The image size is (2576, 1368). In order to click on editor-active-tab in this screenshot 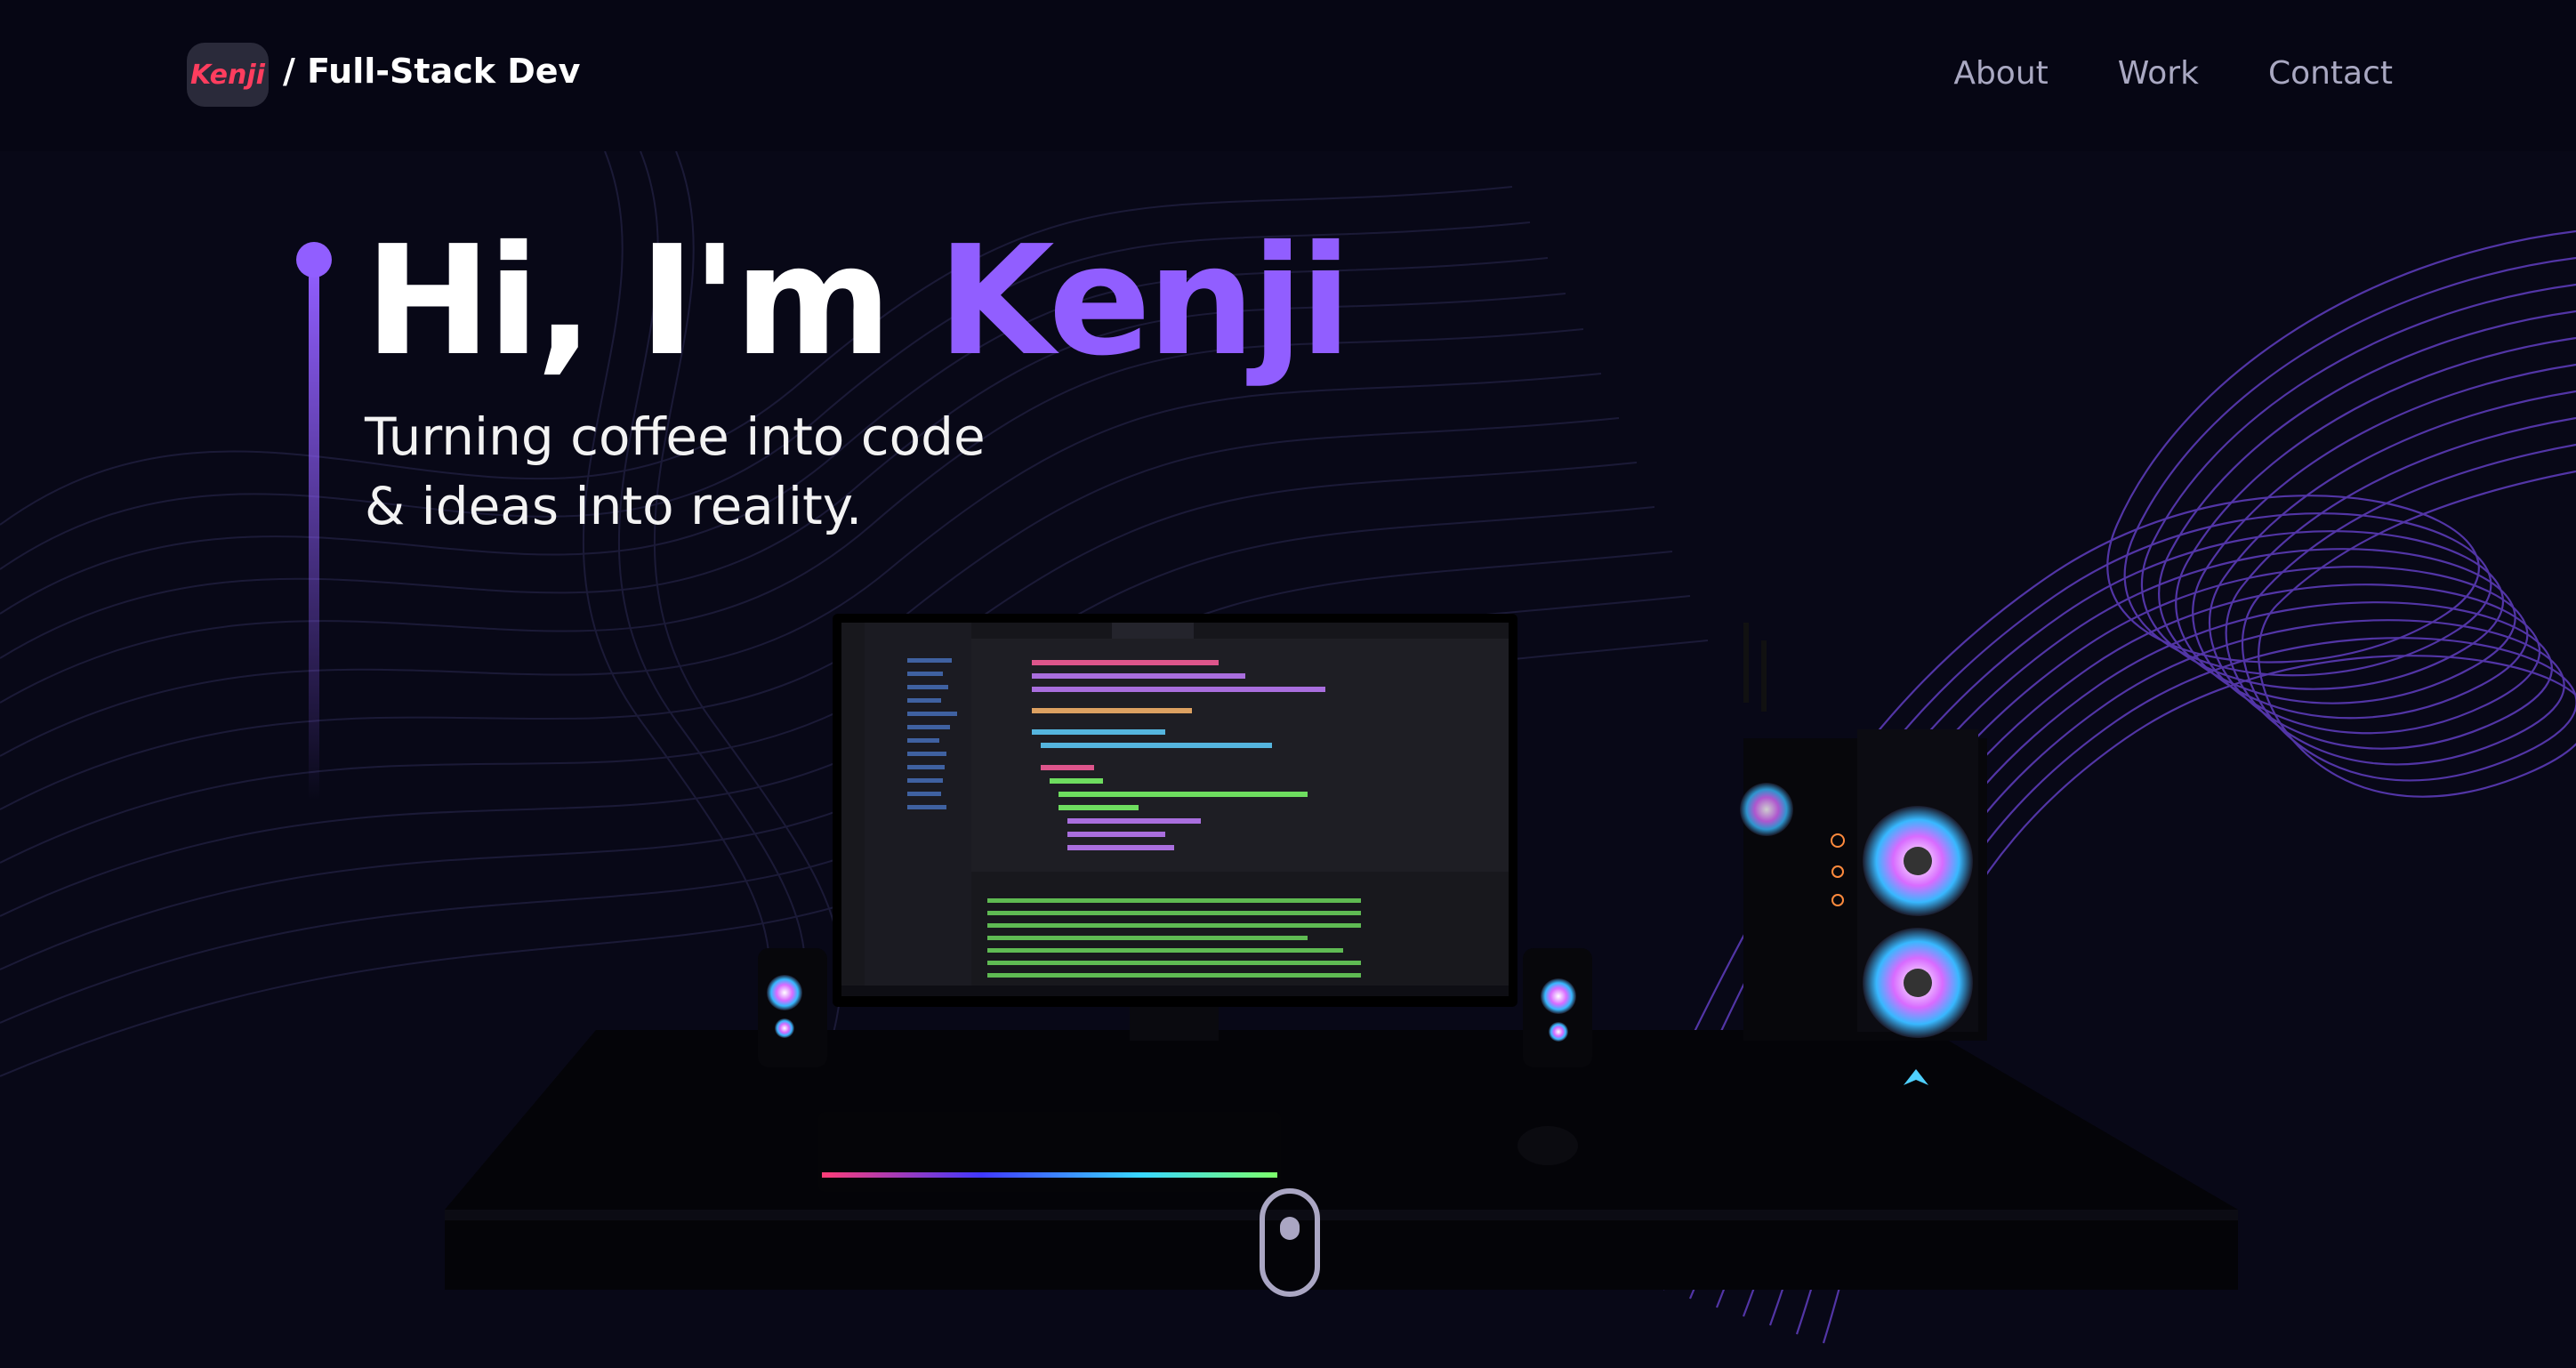, I will do `click(1153, 631)`.